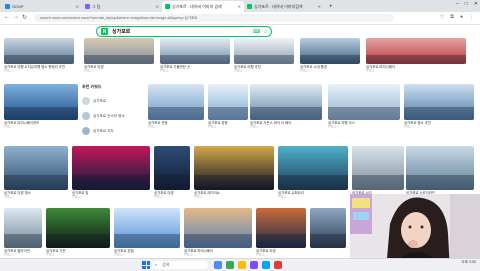 This screenshot has width=480, height=271. I want to click on image-result-tile: 싱가포르 호텔 블로그, so click(147, 232).